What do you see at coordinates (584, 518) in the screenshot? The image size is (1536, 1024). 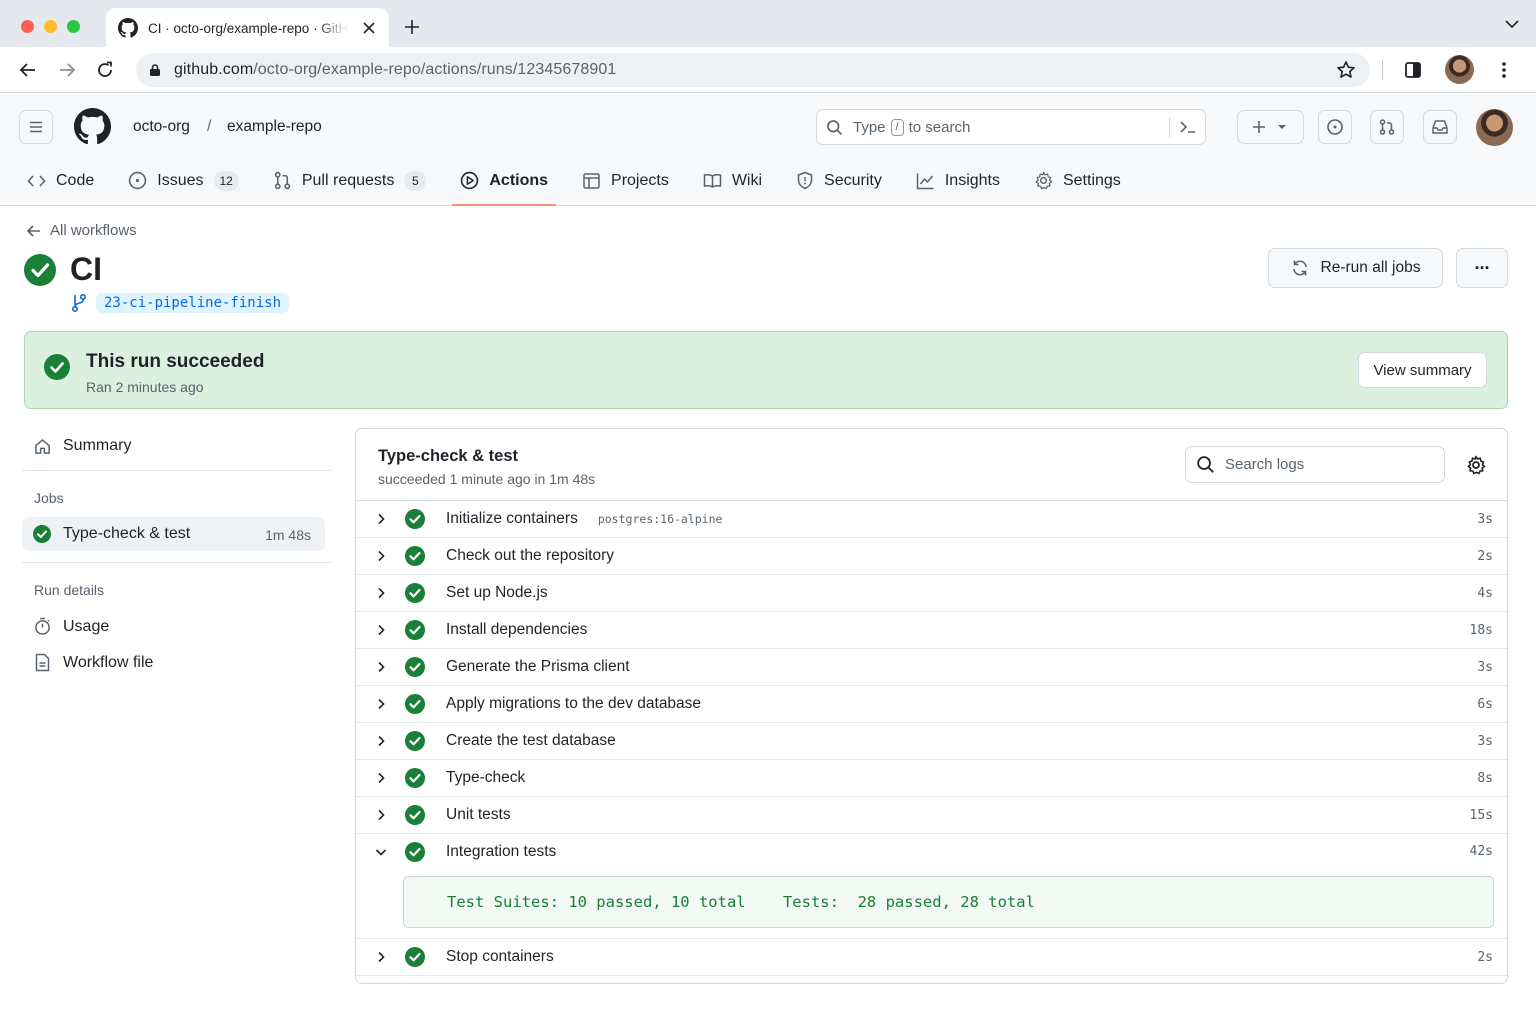 I see `step-name: Initialize containers postgres:16-alpine` at bounding box center [584, 518].